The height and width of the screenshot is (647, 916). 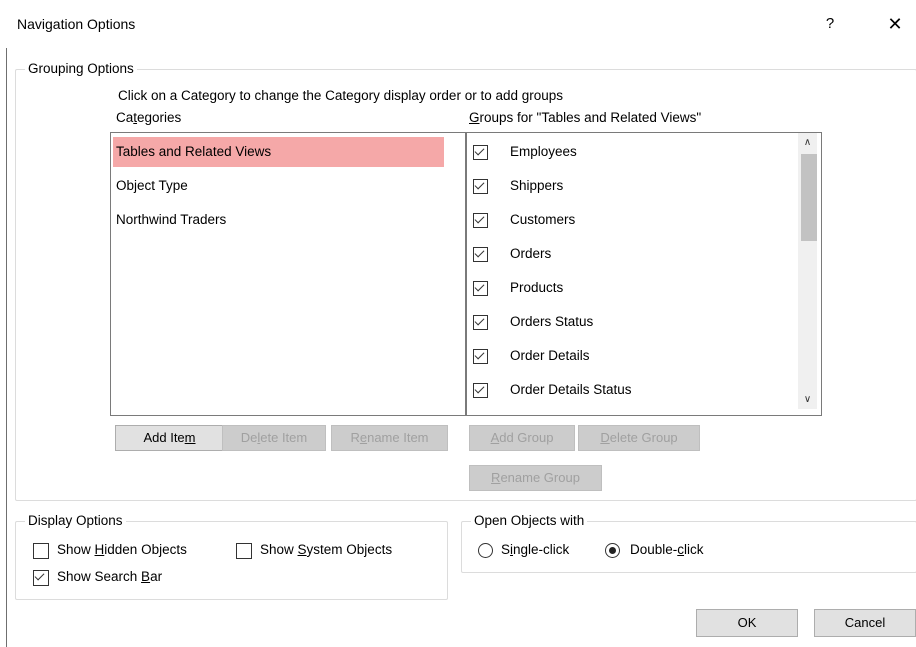 What do you see at coordinates (535, 478) in the screenshot?
I see `rename-group-button: Rename Group` at bounding box center [535, 478].